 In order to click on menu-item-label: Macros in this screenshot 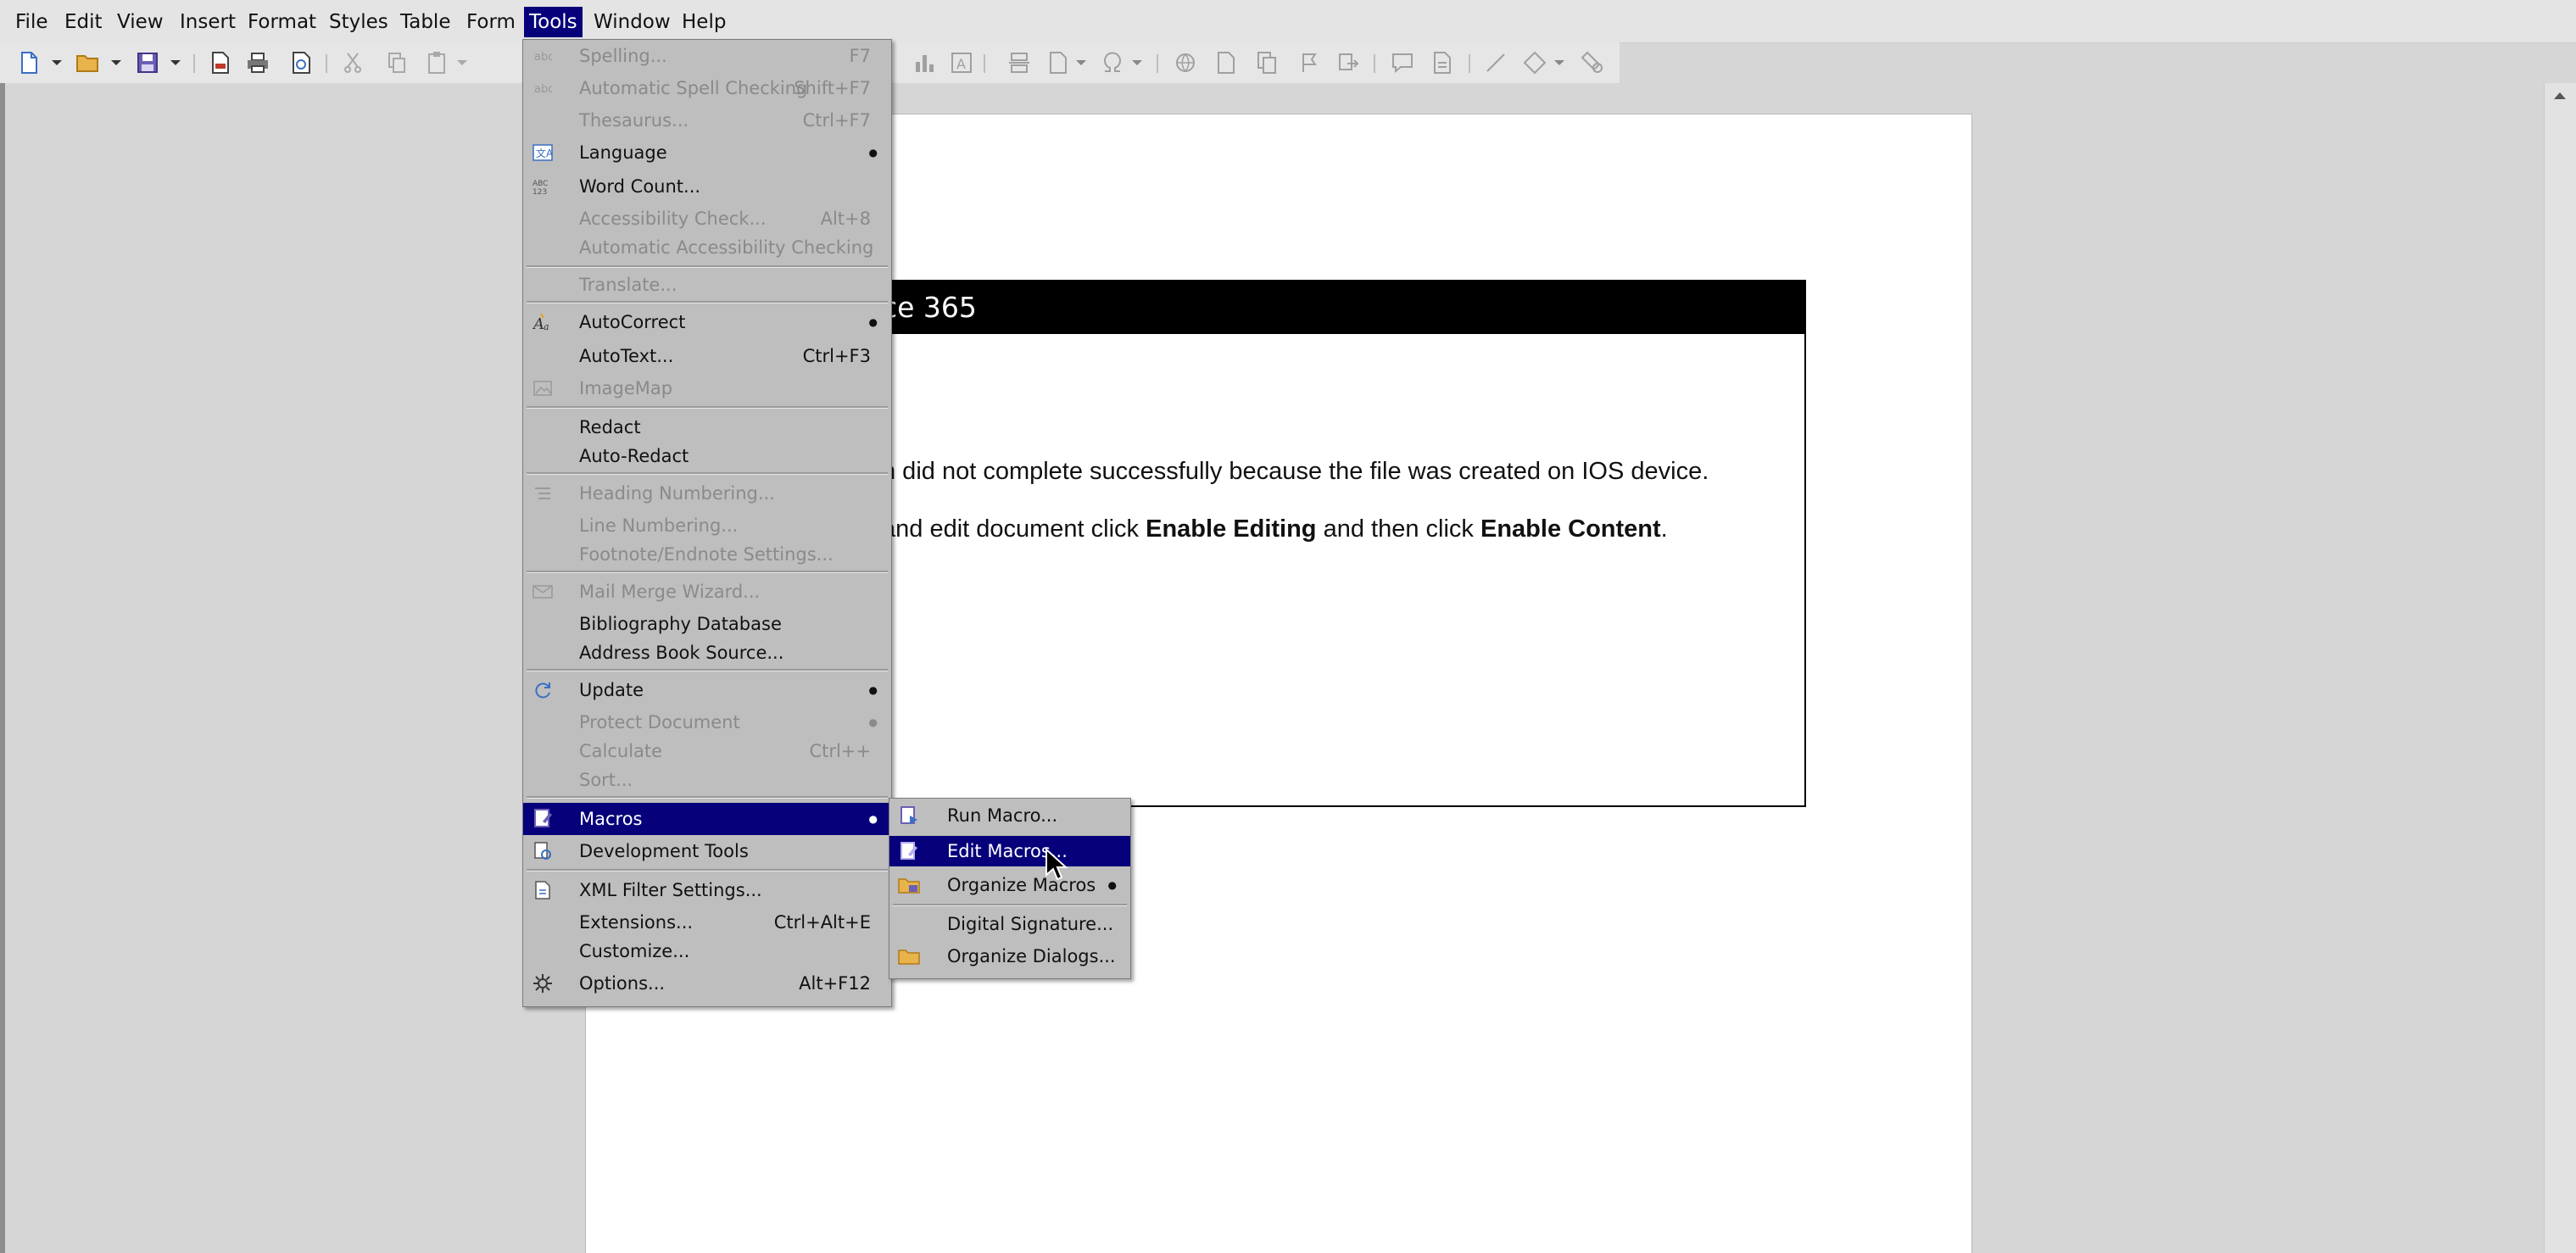, I will do `click(611, 819)`.